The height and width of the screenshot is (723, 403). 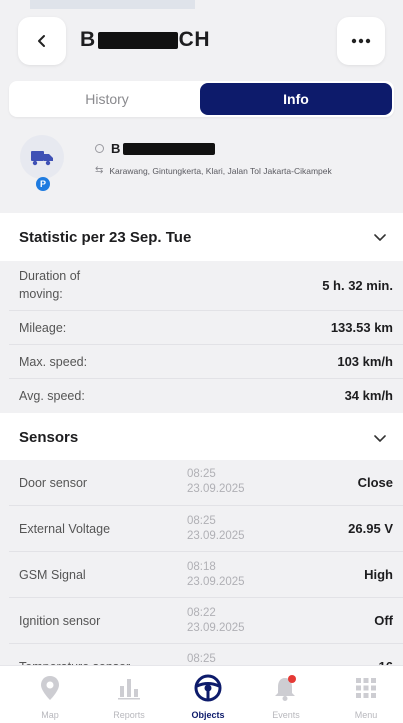 I want to click on nav-map: Map, so click(x=50, y=697).